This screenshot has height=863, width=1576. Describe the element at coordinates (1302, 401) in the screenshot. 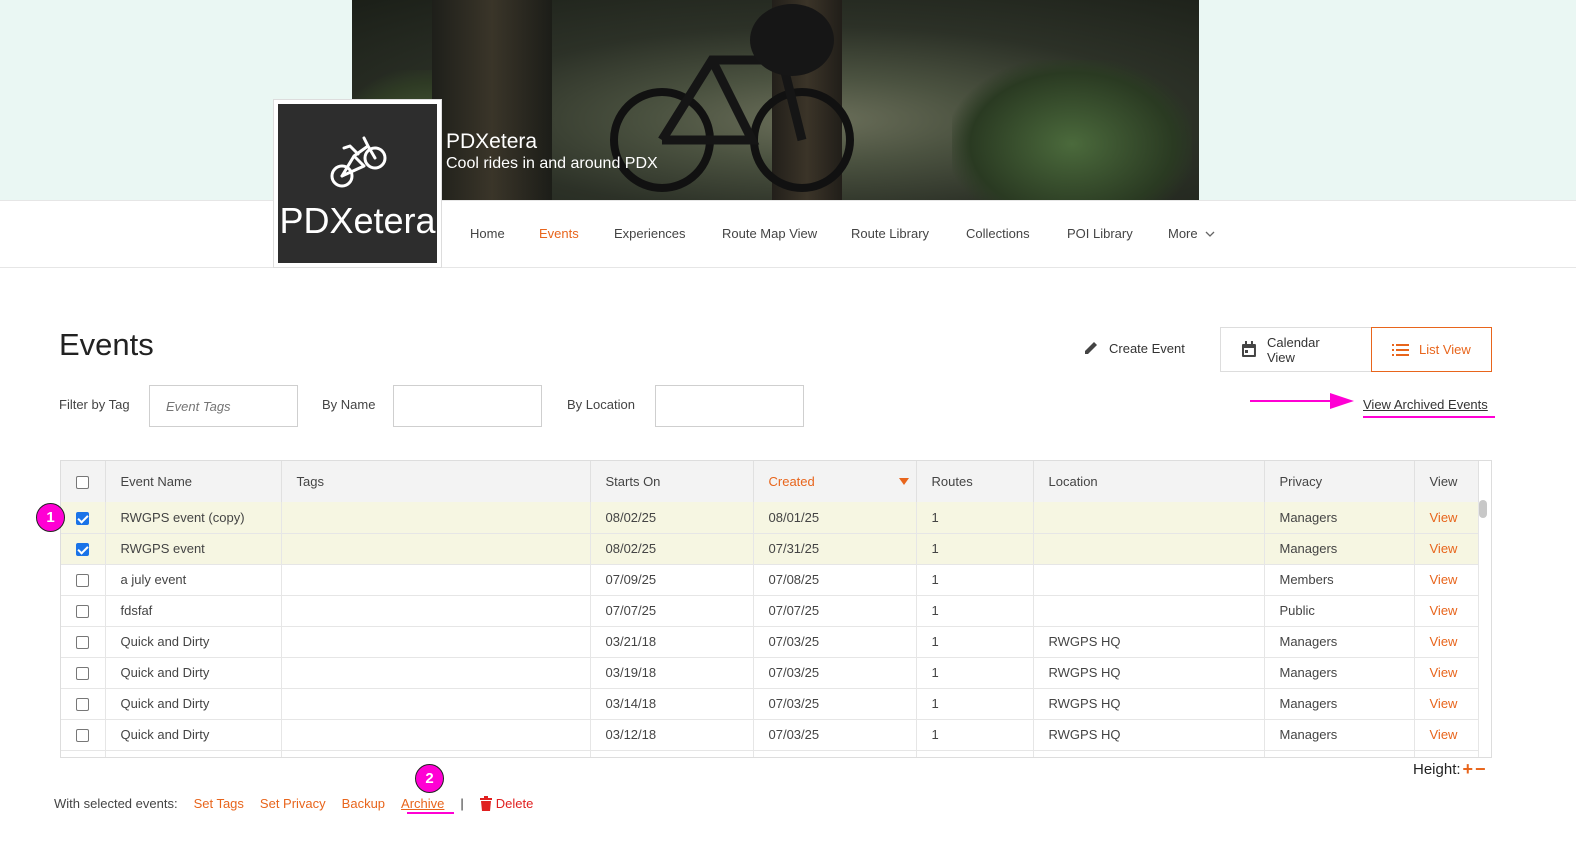

I see `annotation-arrow-icon` at that location.